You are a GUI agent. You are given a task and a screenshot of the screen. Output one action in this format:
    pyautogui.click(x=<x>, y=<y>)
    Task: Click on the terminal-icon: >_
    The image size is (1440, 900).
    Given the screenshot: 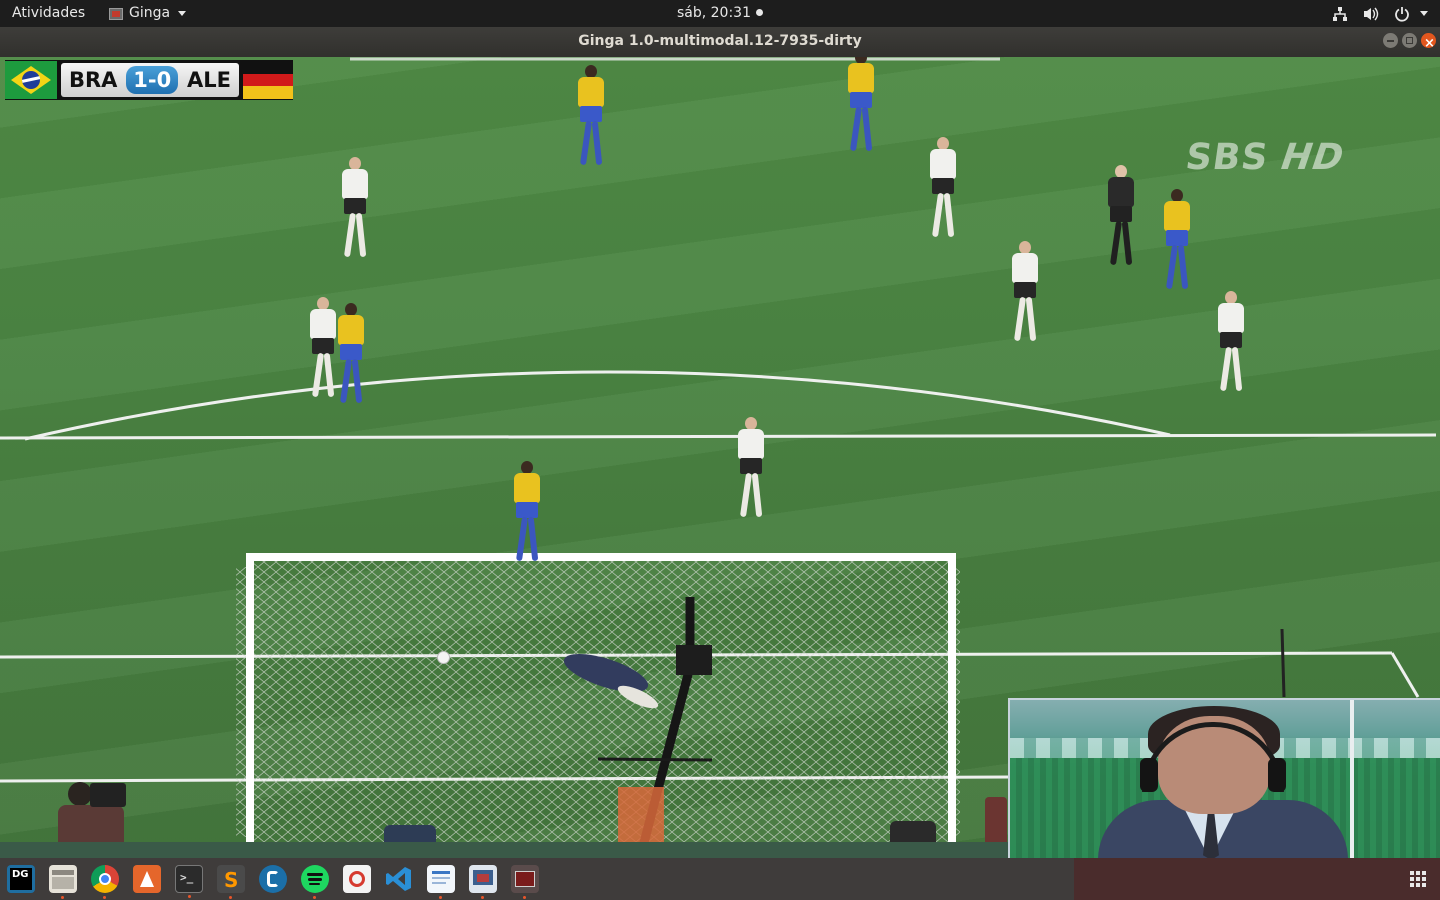 What is the action you would take?
    pyautogui.click(x=189, y=881)
    